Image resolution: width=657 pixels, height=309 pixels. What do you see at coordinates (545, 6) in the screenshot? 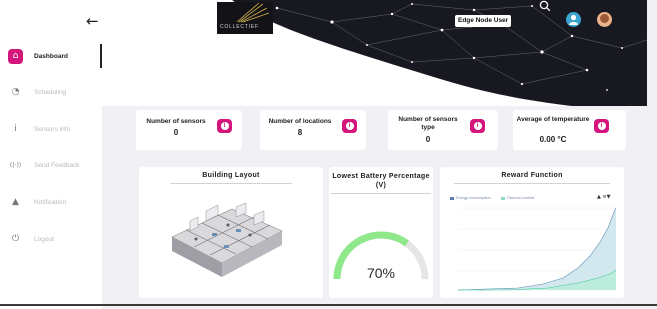
I see `search-icon` at bounding box center [545, 6].